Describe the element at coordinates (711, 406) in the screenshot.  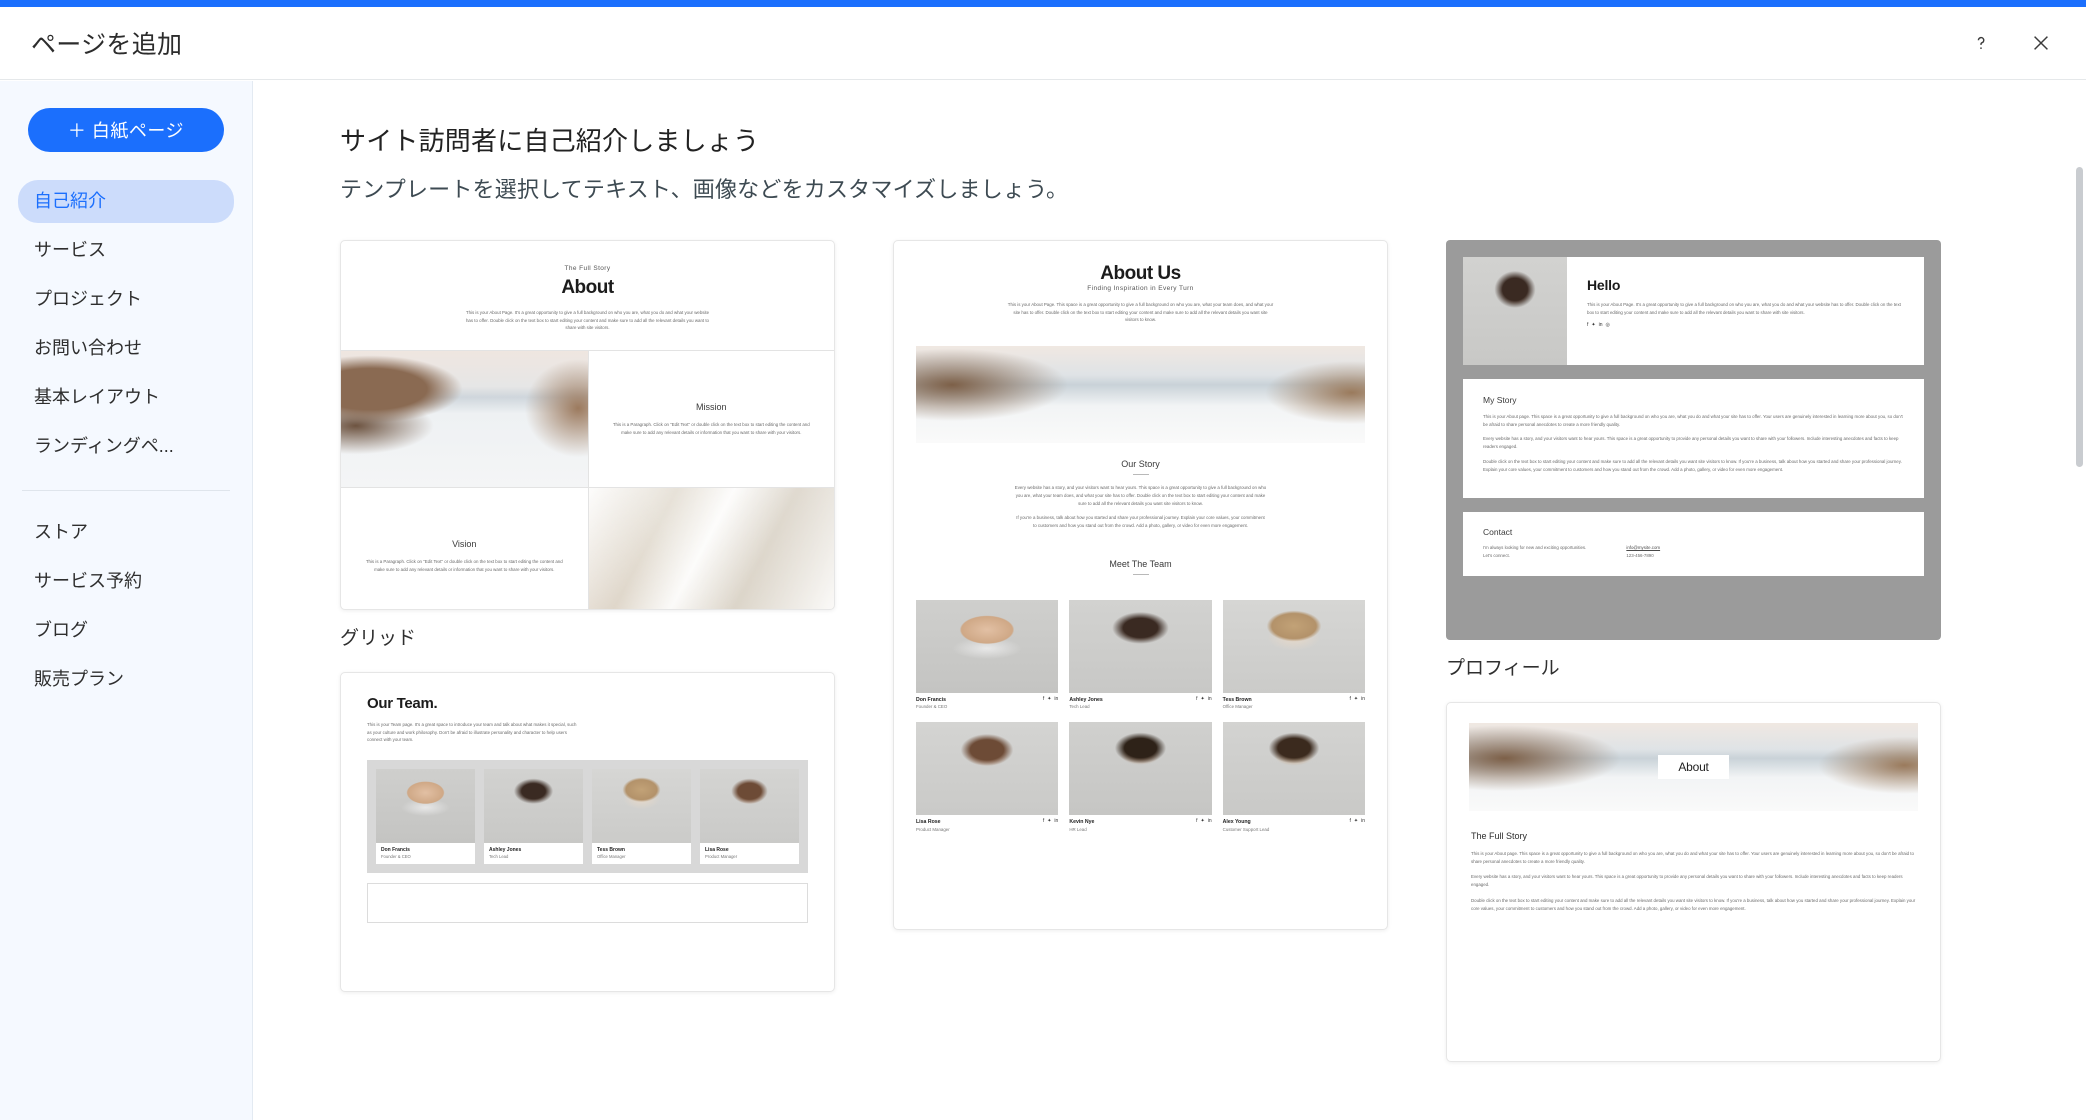
I see `grid-mission-title: Mission` at that location.